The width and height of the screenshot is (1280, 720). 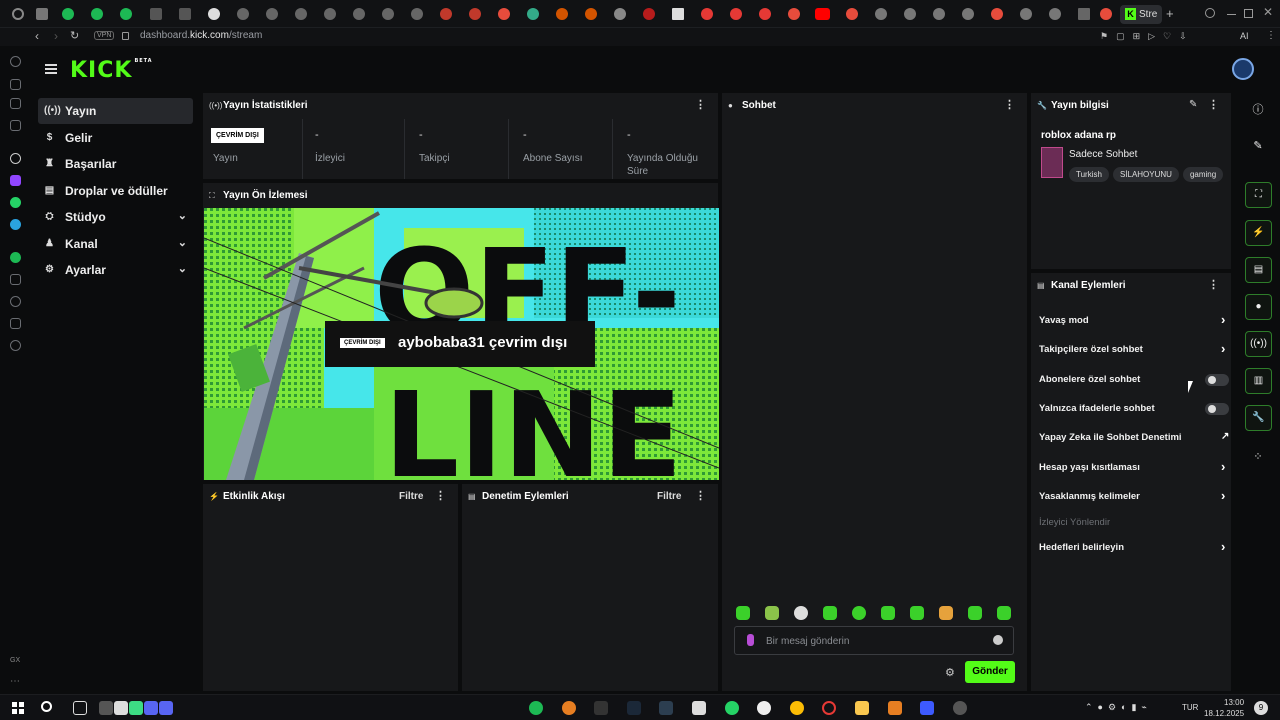 What do you see at coordinates (125, 36) in the screenshot?
I see `lock-icon` at bounding box center [125, 36].